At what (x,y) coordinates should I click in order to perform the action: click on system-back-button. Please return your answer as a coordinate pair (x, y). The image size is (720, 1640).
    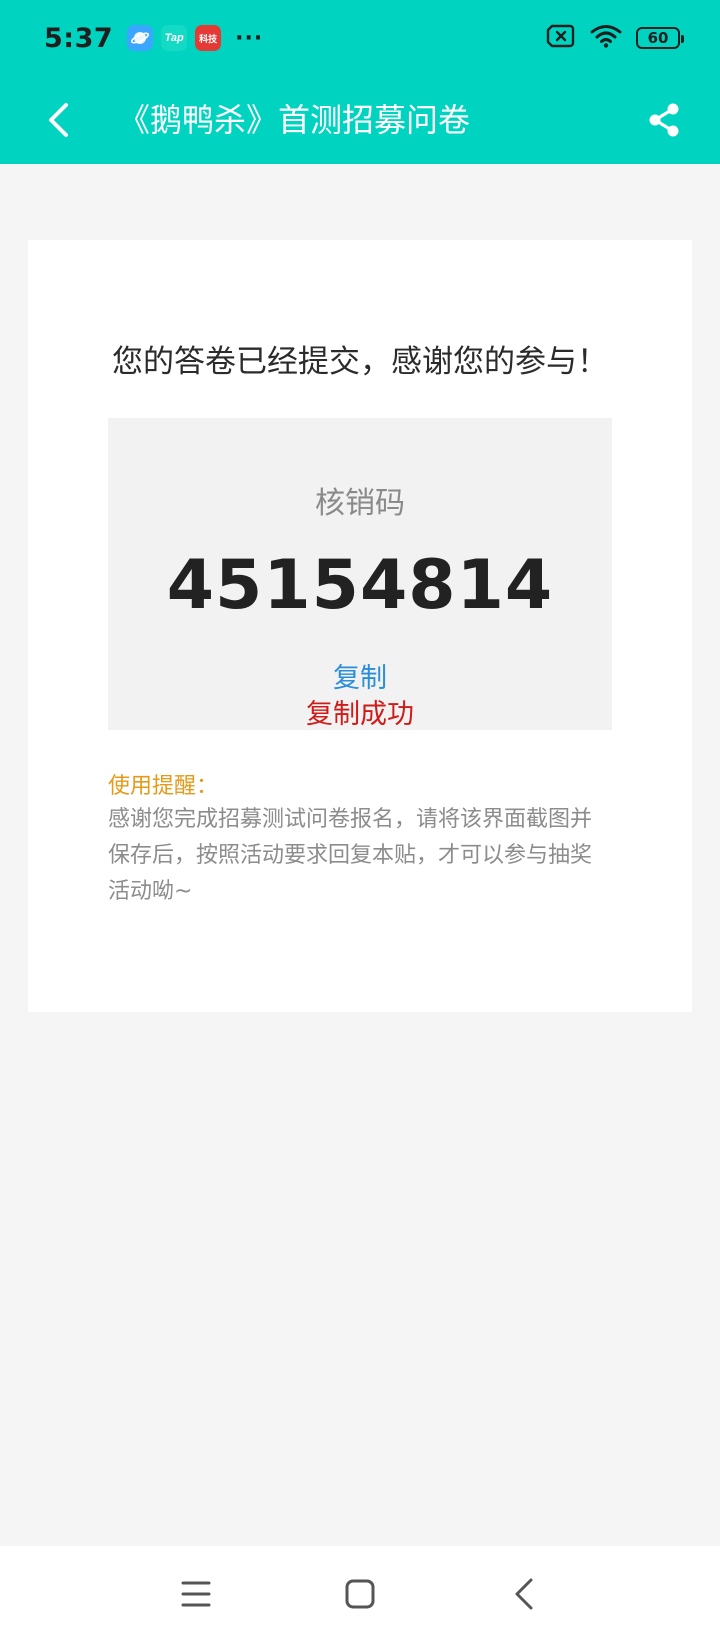
    Looking at the image, I should click on (524, 1594).